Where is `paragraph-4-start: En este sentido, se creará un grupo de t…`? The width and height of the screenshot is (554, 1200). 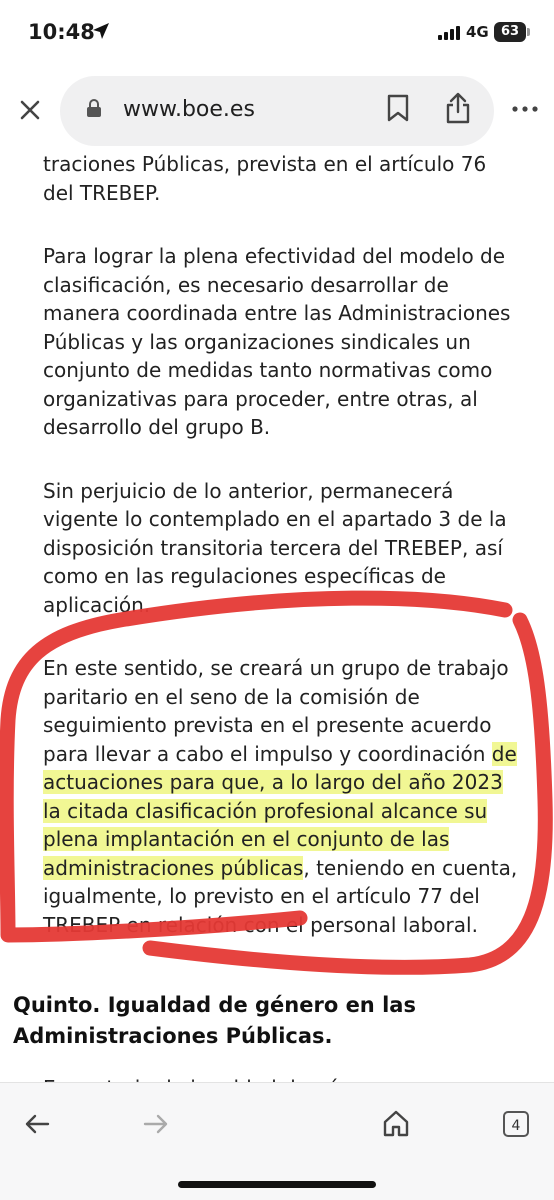
paragraph-4-start: En este sentido, se creará un grupo de t… is located at coordinates (276, 711).